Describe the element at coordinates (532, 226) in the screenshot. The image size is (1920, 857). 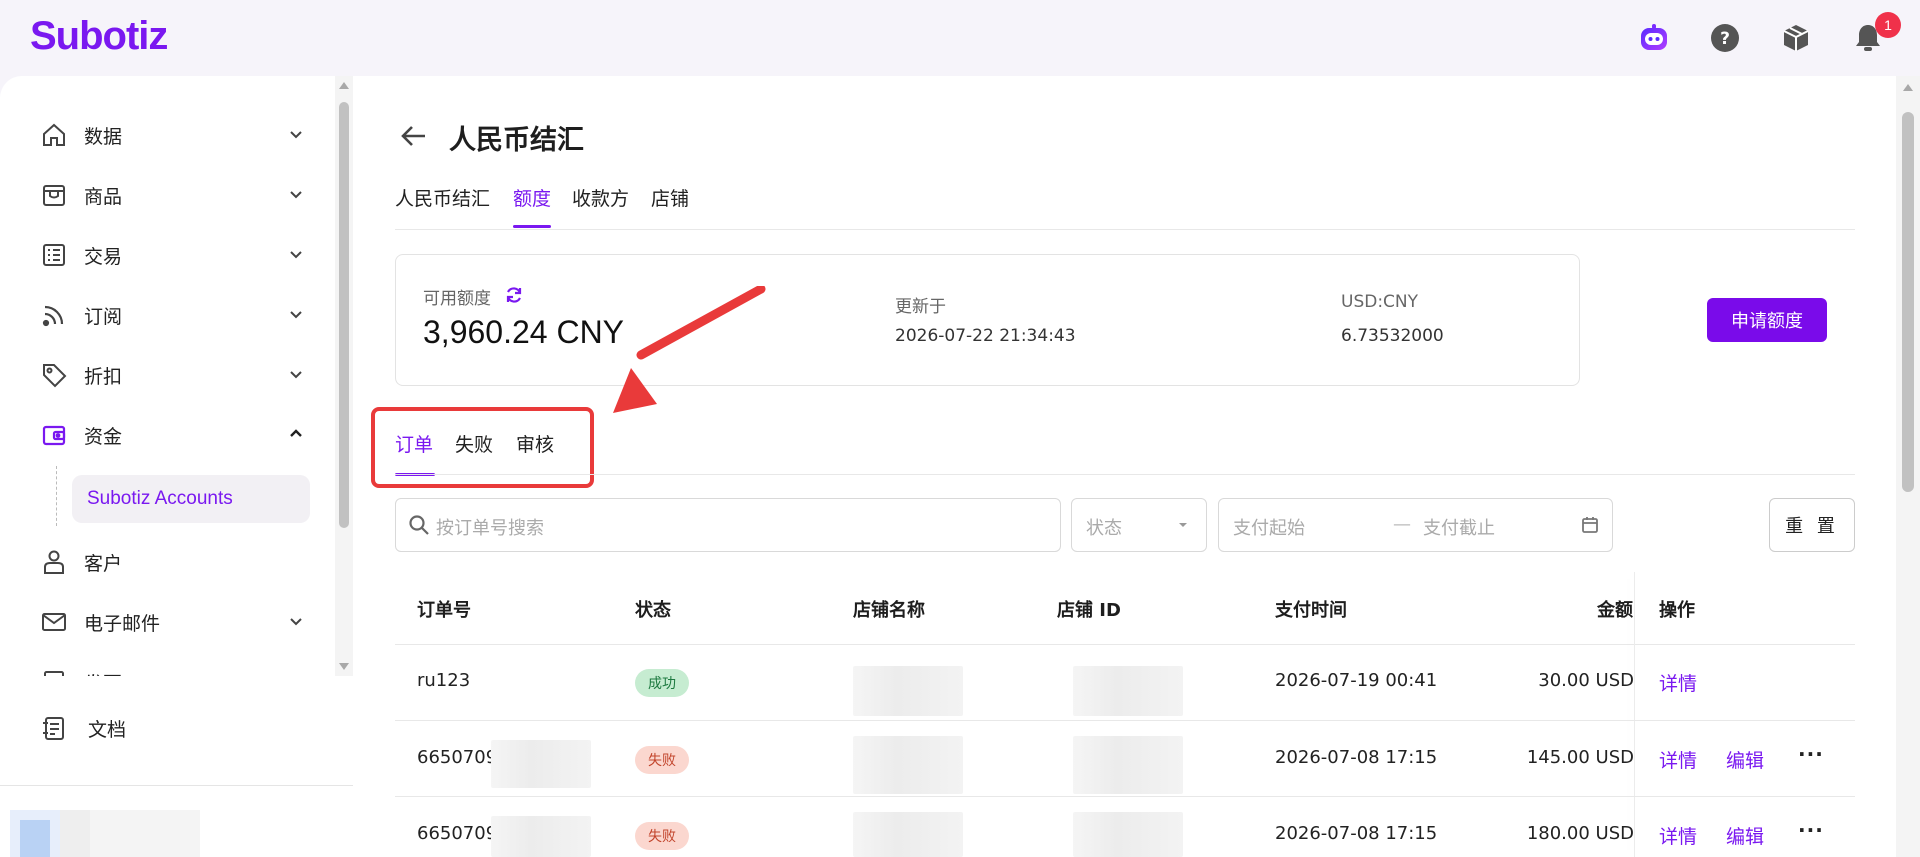
I see `tab-quota-underline` at that location.